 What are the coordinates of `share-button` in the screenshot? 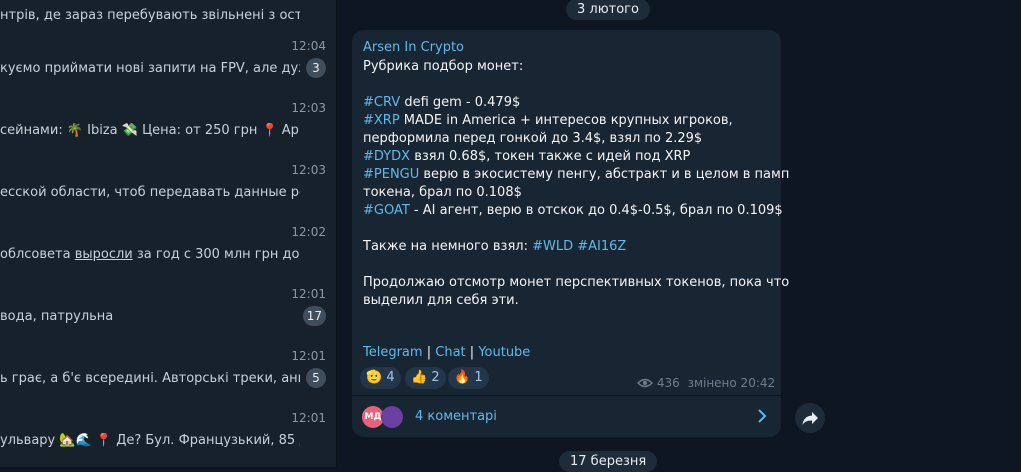 It's located at (810, 418).